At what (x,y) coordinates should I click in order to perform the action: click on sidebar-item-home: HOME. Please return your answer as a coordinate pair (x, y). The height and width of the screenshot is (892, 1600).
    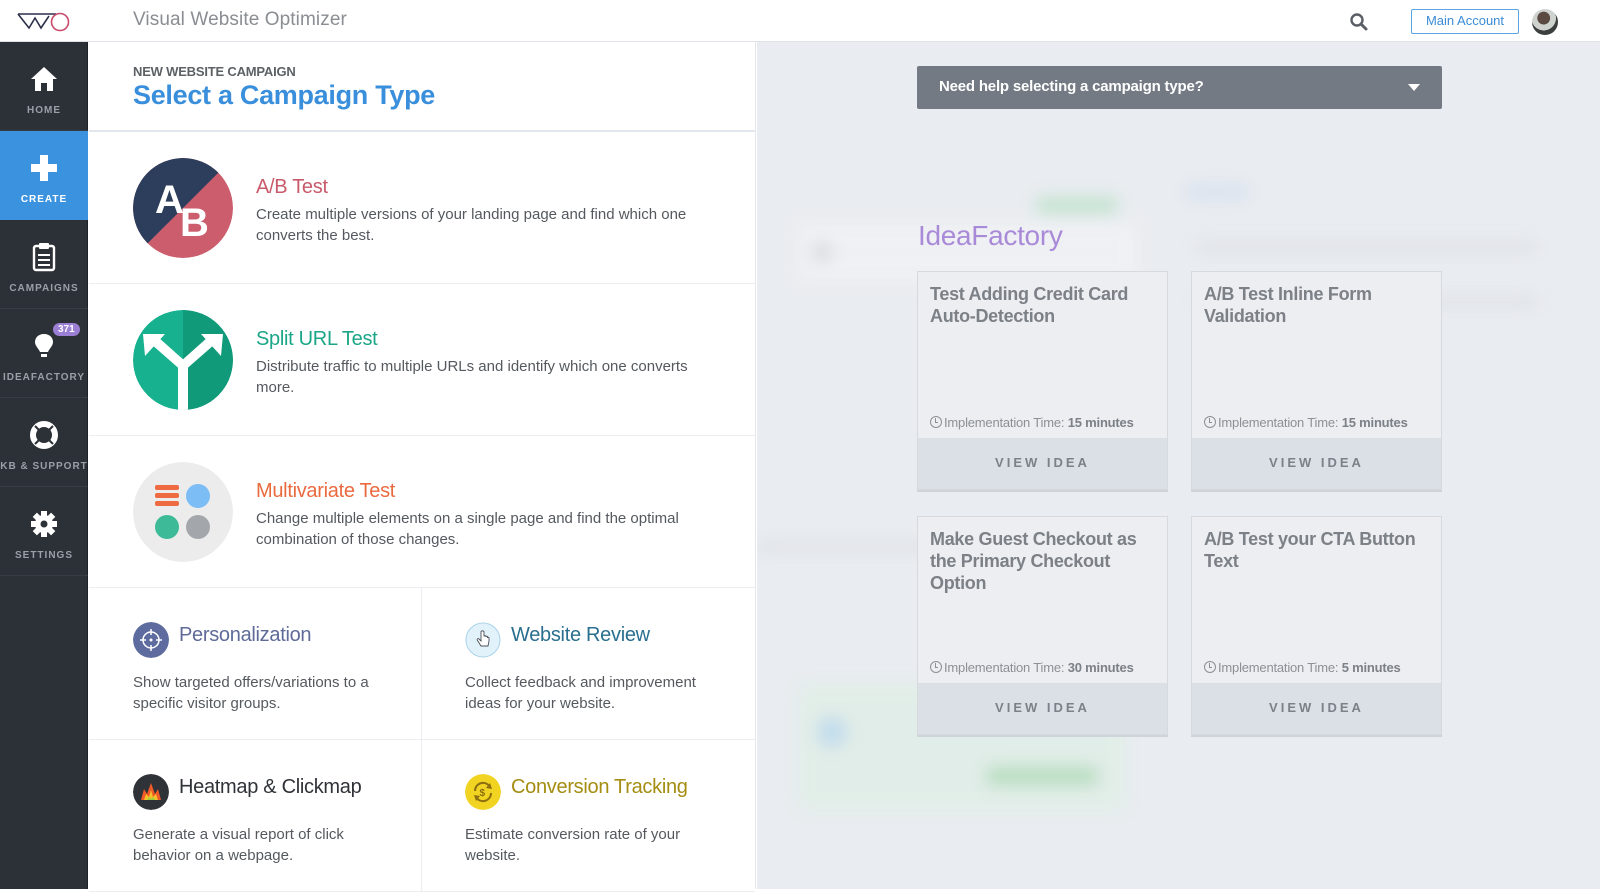
    Looking at the image, I should click on (44, 86).